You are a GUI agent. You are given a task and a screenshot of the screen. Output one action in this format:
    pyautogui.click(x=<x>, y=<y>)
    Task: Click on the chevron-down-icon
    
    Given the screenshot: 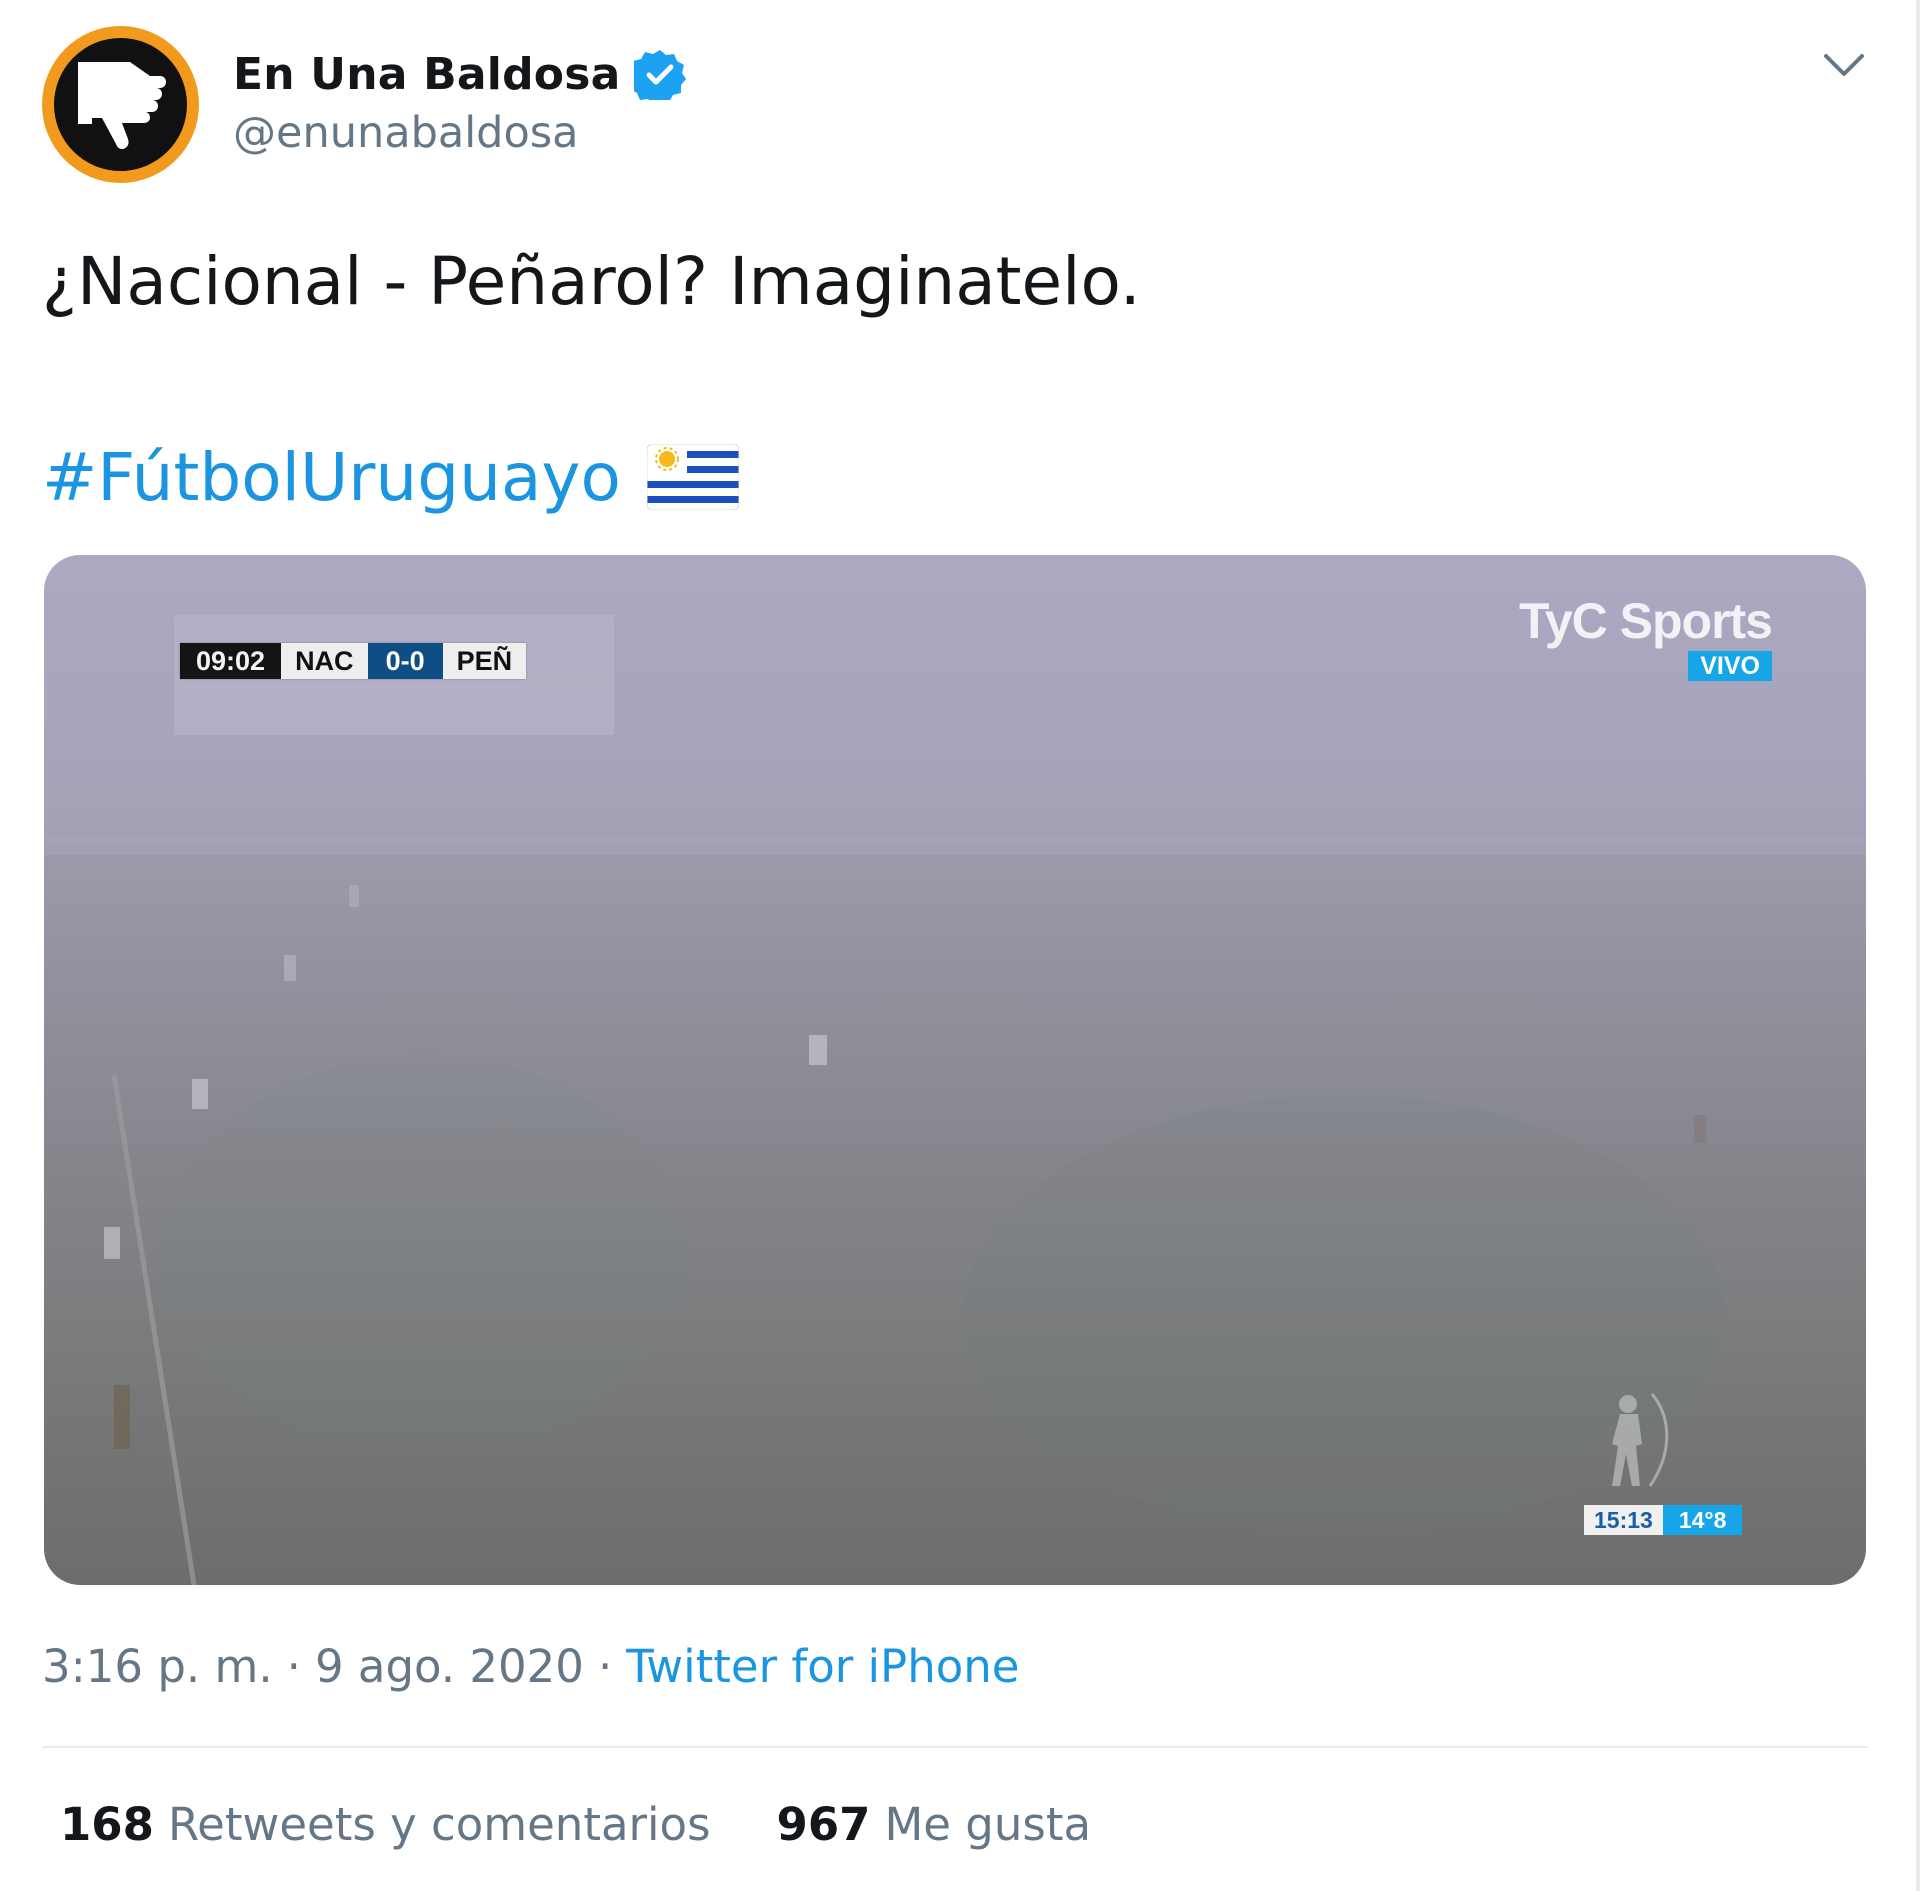 What is the action you would take?
    pyautogui.click(x=1844, y=66)
    